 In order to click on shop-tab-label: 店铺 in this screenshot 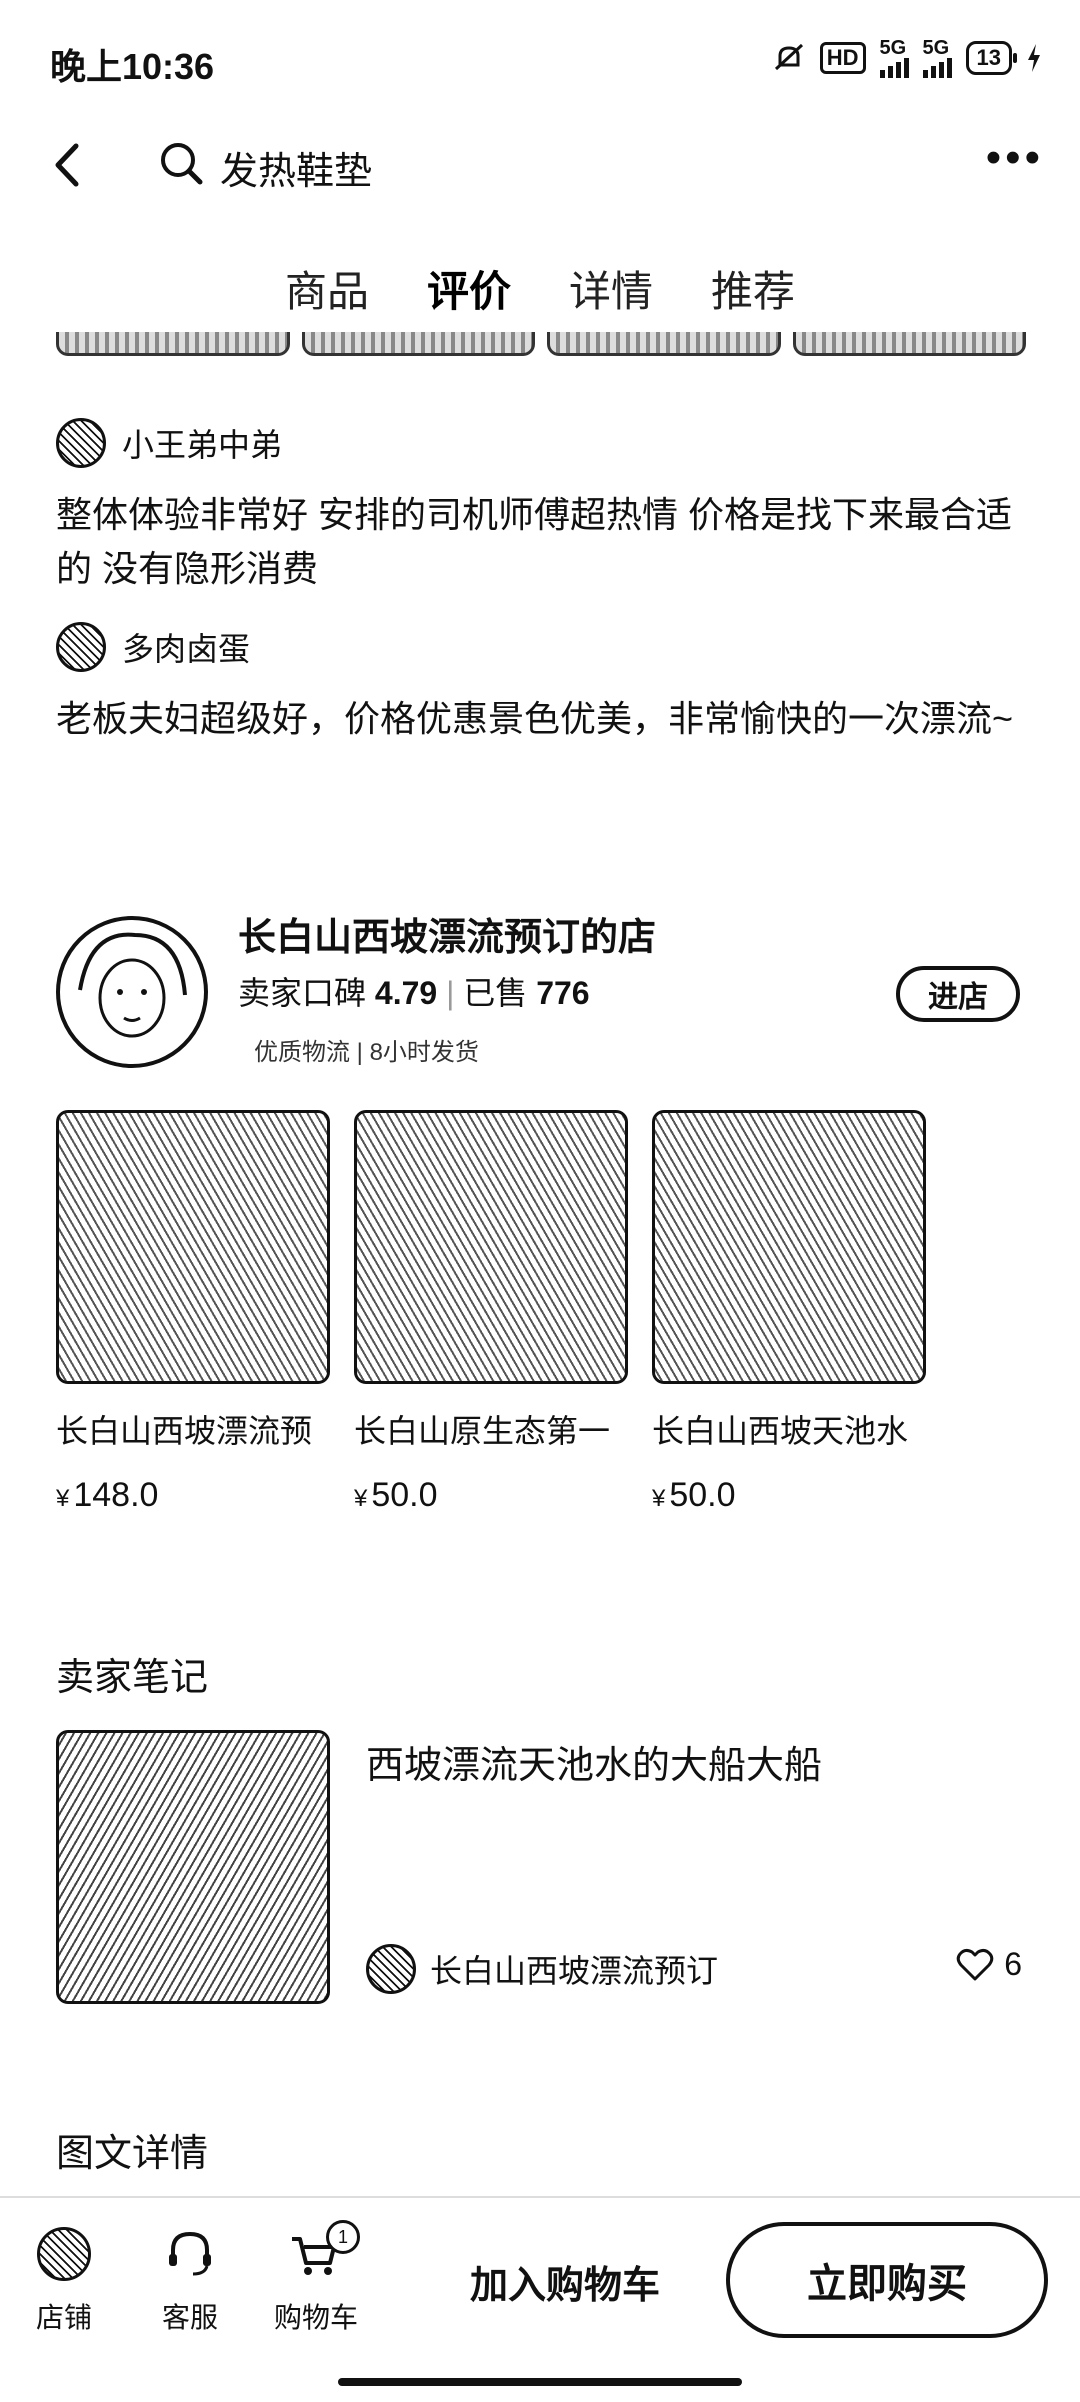, I will do `click(63, 2317)`.